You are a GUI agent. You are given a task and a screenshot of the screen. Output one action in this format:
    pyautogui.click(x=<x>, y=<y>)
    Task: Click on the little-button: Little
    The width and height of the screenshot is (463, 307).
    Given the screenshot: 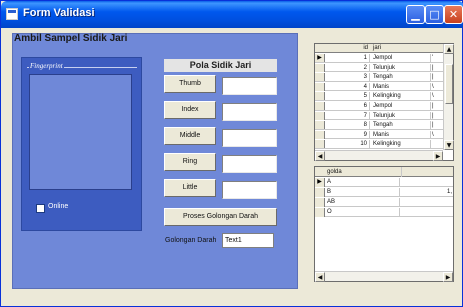 What is the action you would take?
    pyautogui.click(x=190, y=188)
    